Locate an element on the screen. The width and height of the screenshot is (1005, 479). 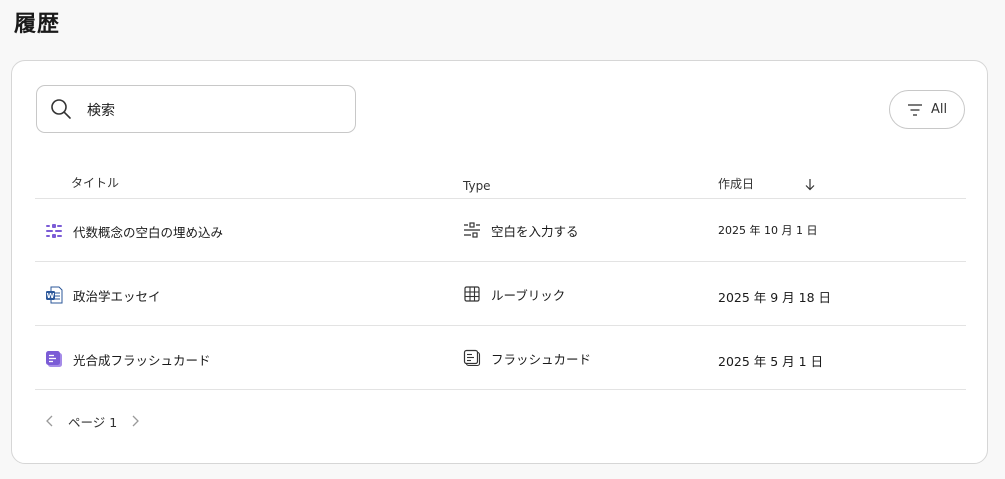
column-header-type: Type is located at coordinates (477, 186).